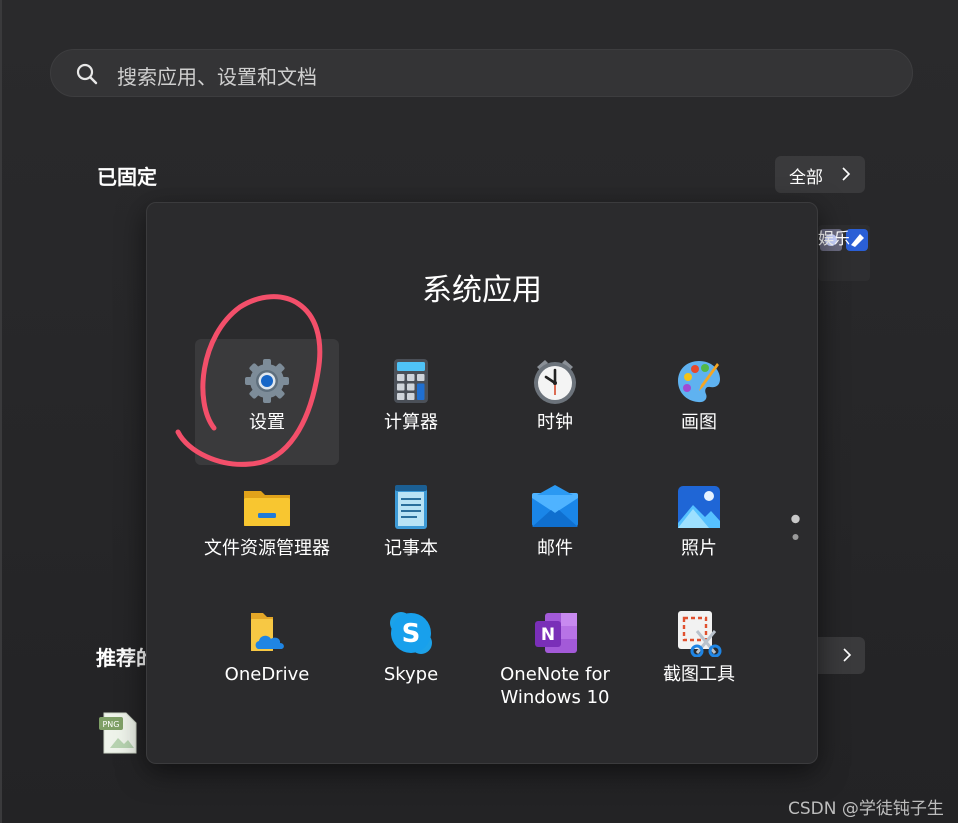  What do you see at coordinates (411, 507) in the screenshot?
I see `notepad-icon` at bounding box center [411, 507].